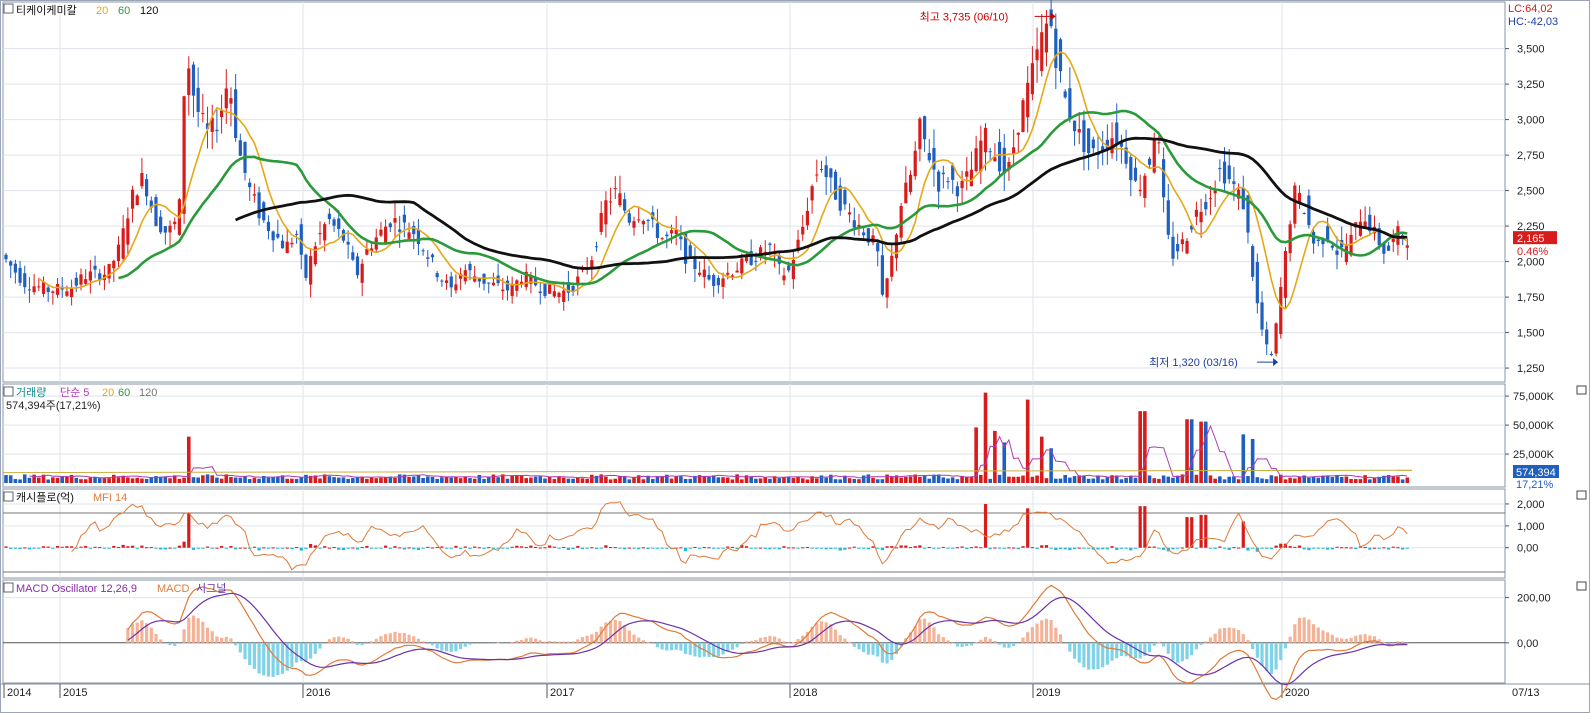 This screenshot has width=1590, height=713. Describe the element at coordinates (149, 11) in the screenshot. I see `price-ma-label: 120` at that location.